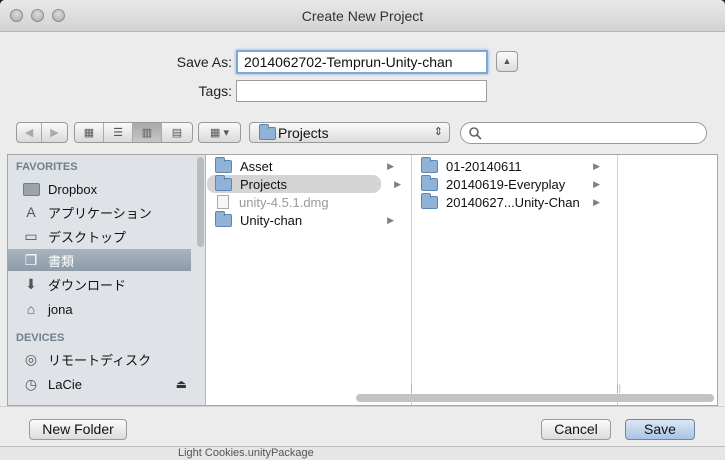  I want to click on item-label: unity-4.5.1.dmg, so click(284, 202).